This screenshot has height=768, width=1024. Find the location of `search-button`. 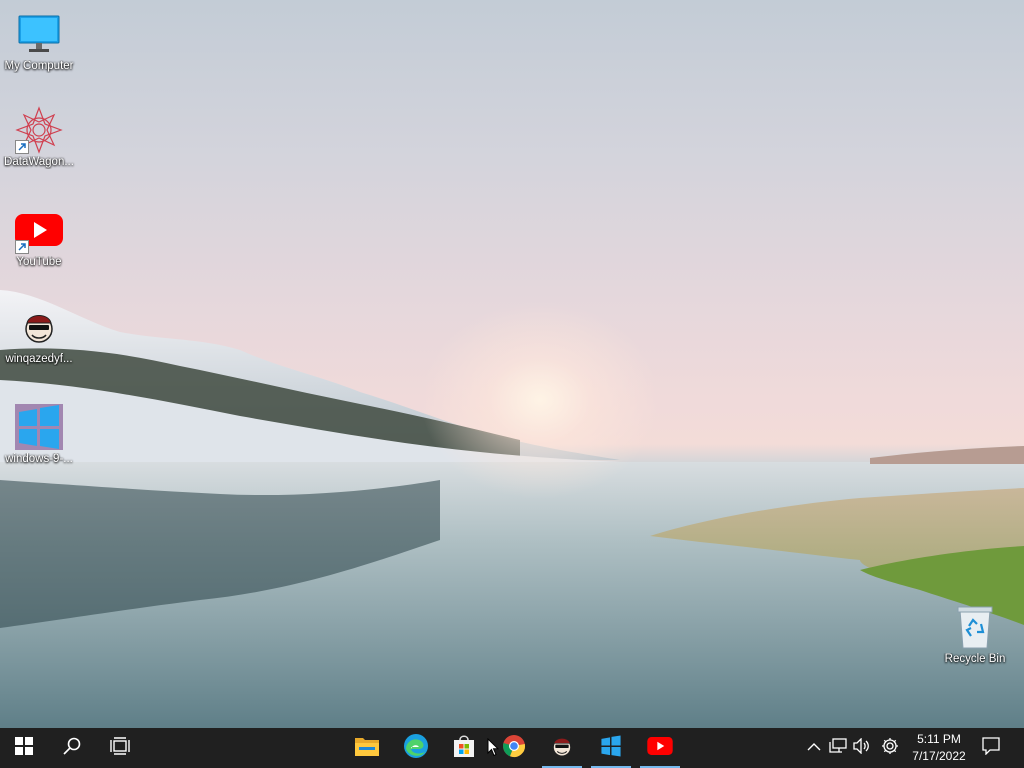

search-button is located at coordinates (72, 748).